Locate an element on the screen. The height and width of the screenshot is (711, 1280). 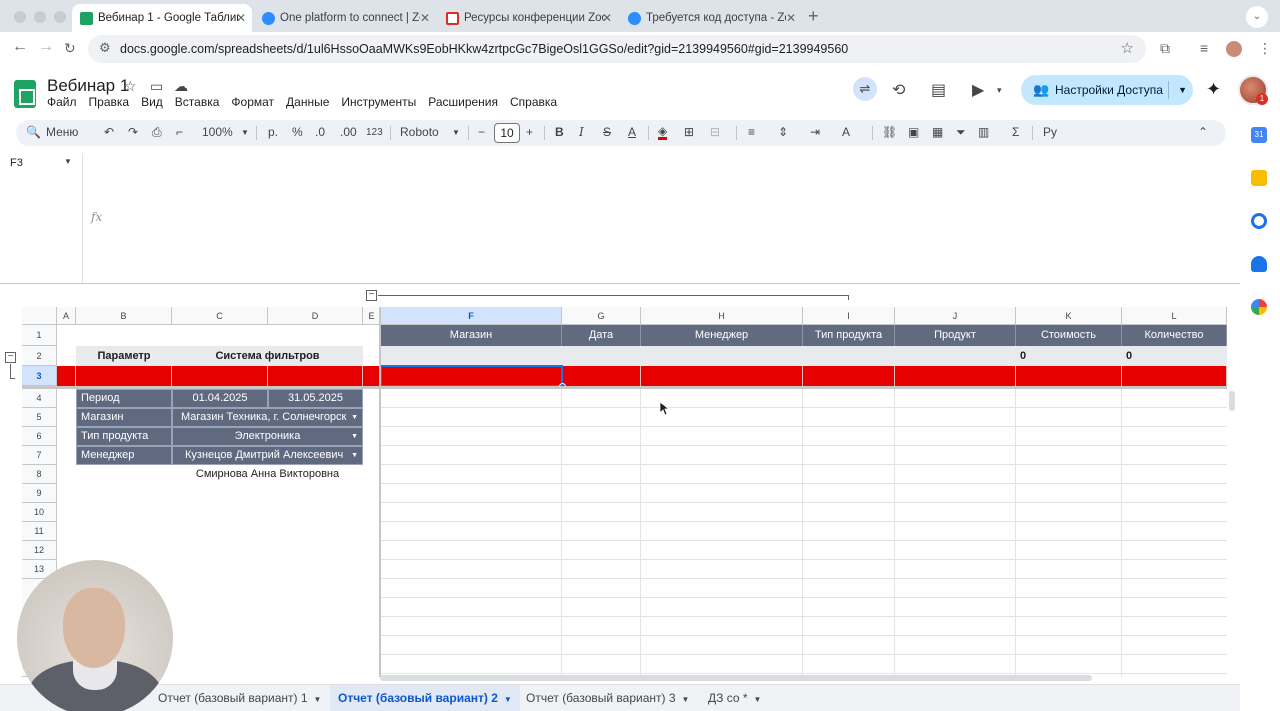
header-cell-product: Продукт is located at coordinates (955, 335).